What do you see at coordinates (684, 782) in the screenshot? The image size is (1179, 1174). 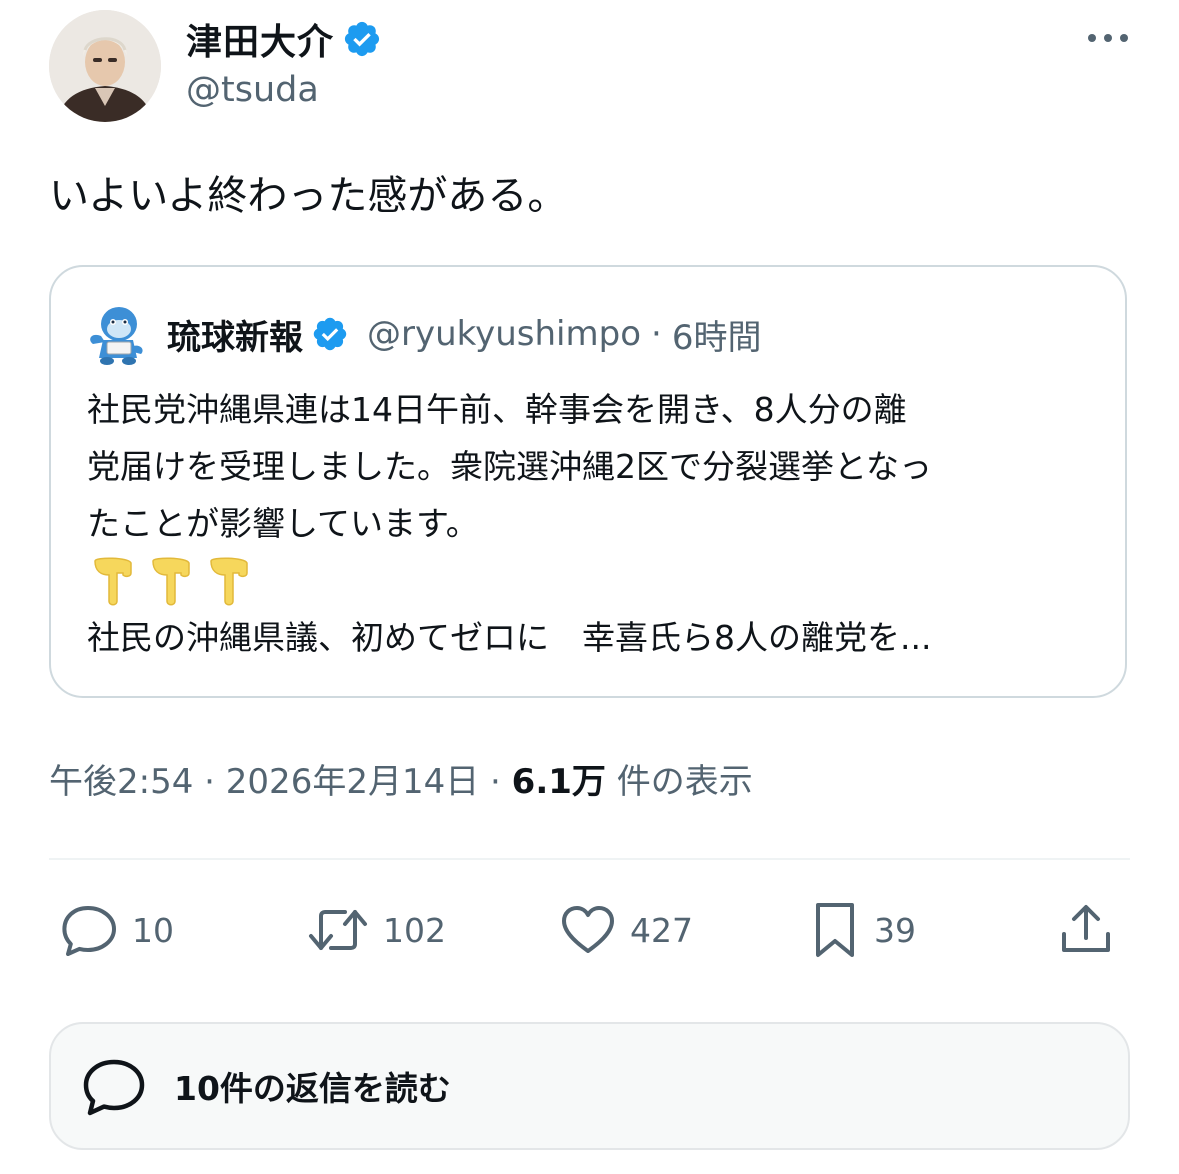 I see `views-label: 件の表示` at bounding box center [684, 782].